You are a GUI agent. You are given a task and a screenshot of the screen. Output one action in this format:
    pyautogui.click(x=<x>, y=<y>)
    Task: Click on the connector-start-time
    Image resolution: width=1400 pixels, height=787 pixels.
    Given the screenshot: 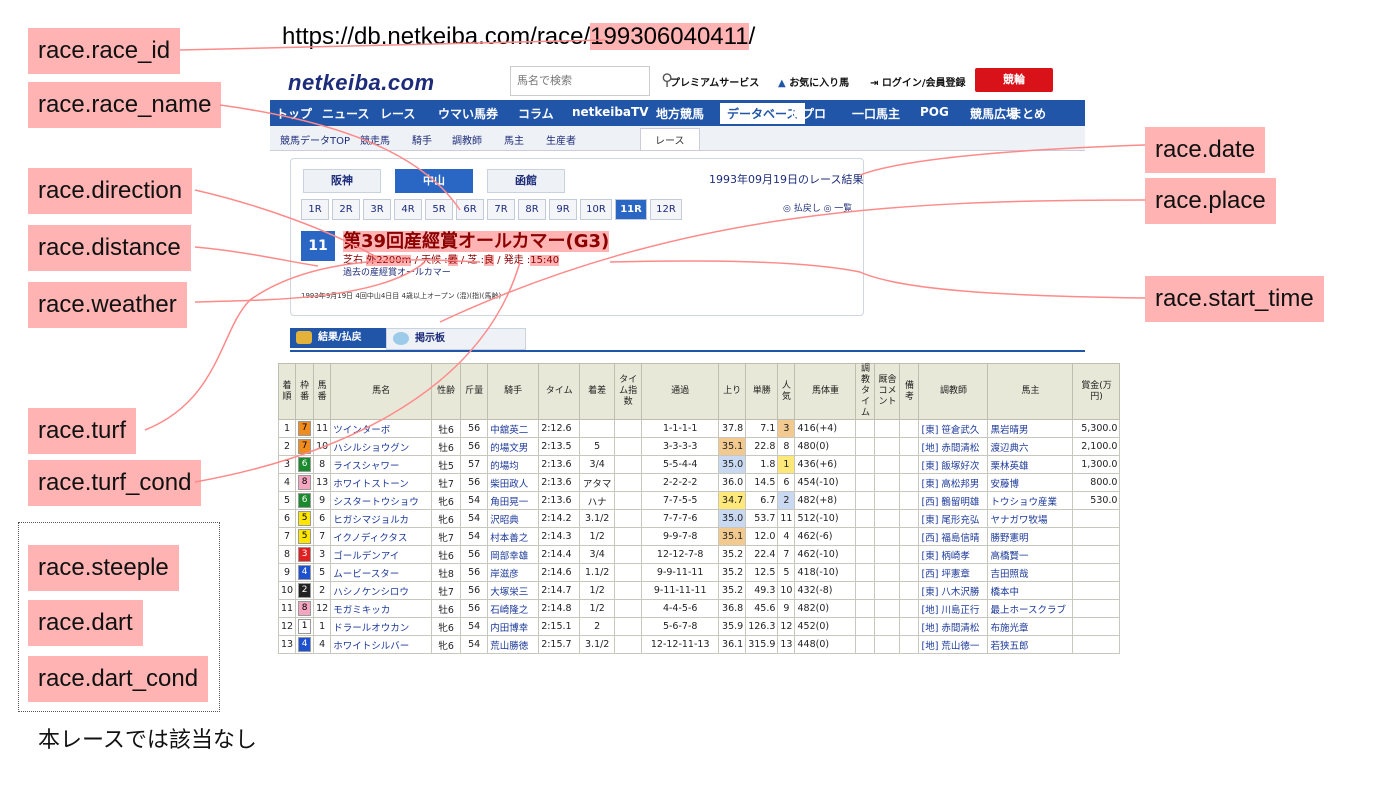 What is the action you would take?
    pyautogui.click(x=877, y=279)
    